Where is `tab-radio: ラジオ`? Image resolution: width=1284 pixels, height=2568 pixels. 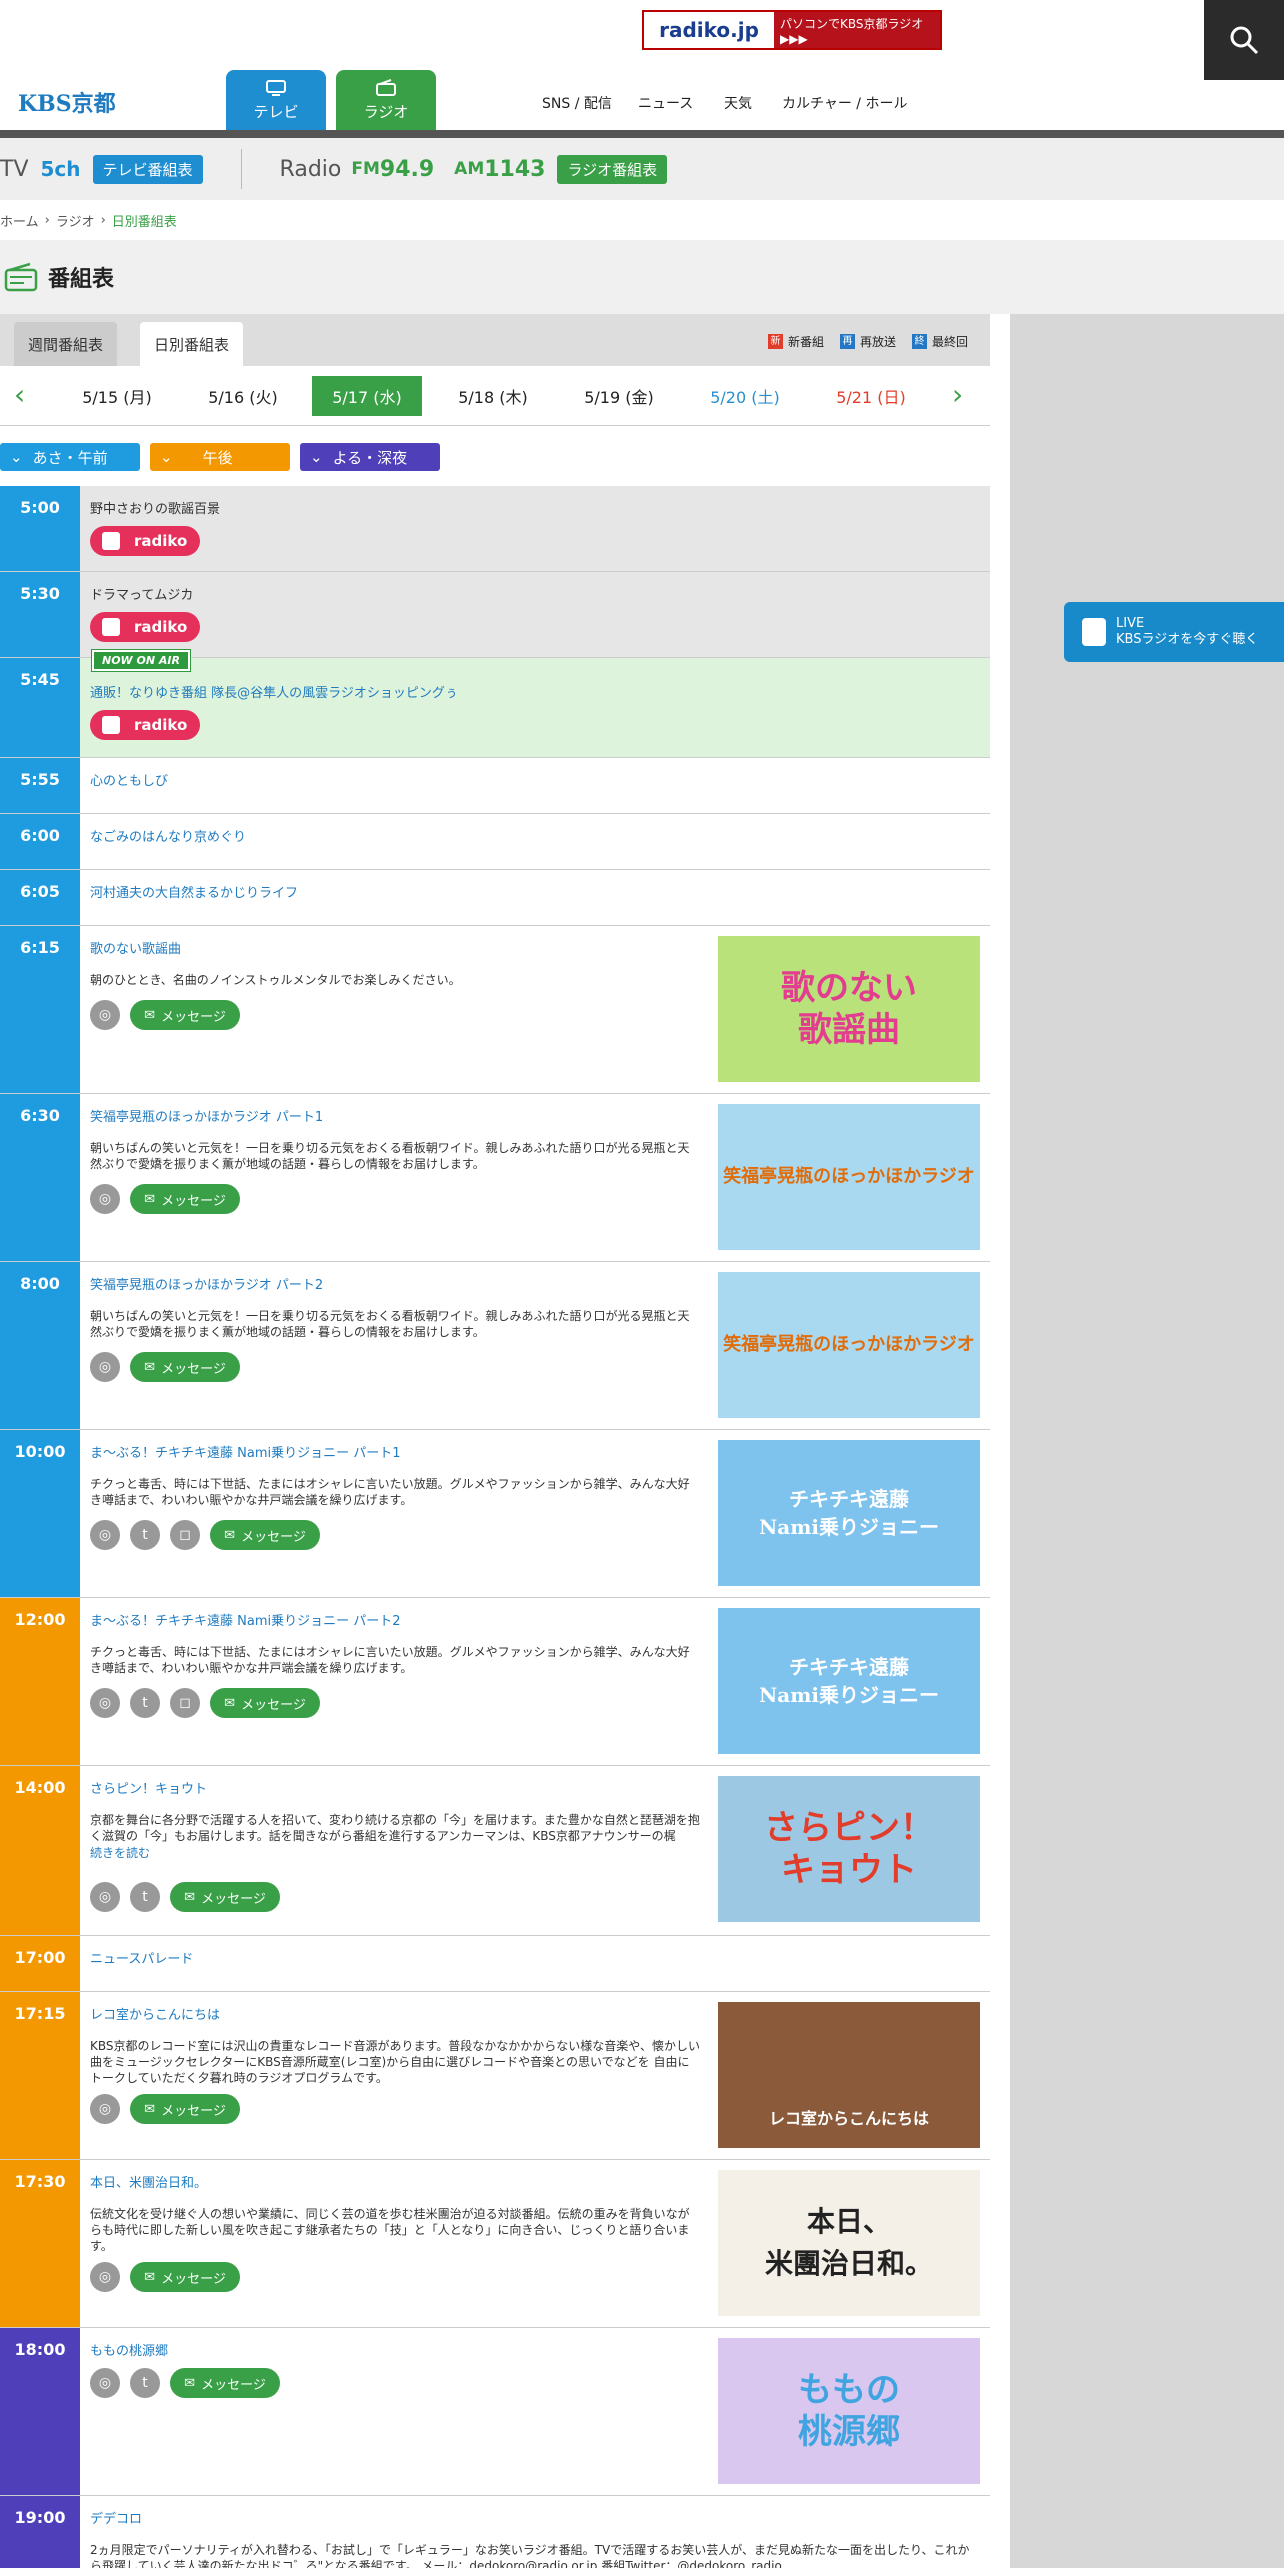
tab-radio: ラジオ is located at coordinates (386, 100).